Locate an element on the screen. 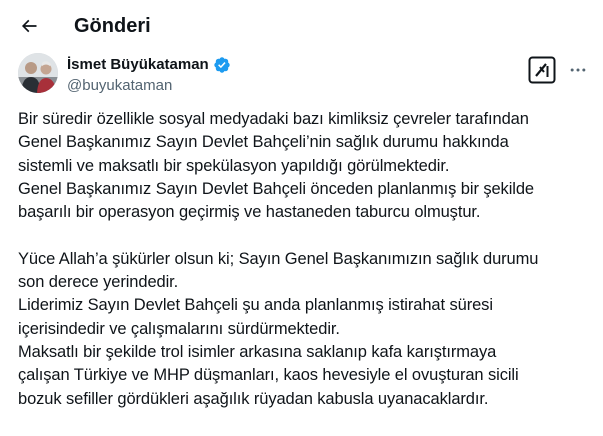 The height and width of the screenshot is (436, 603). author-display-name: İsmet Büyükataman is located at coordinates (138, 65).